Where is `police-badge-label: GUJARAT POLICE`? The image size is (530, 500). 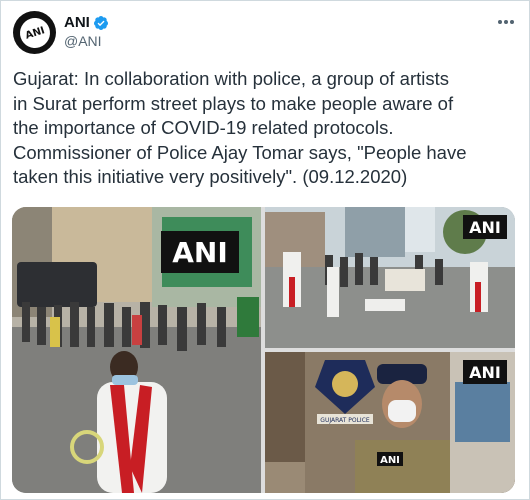
police-badge-label: GUJARAT POLICE is located at coordinates (345, 420).